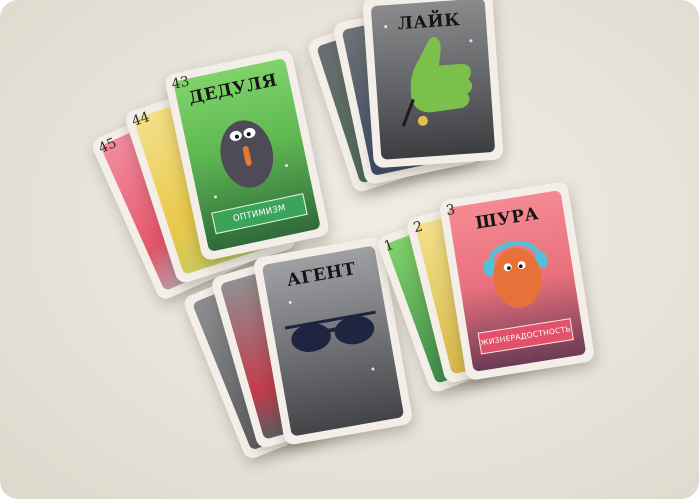  I want to click on creature-icon, so click(247, 154).